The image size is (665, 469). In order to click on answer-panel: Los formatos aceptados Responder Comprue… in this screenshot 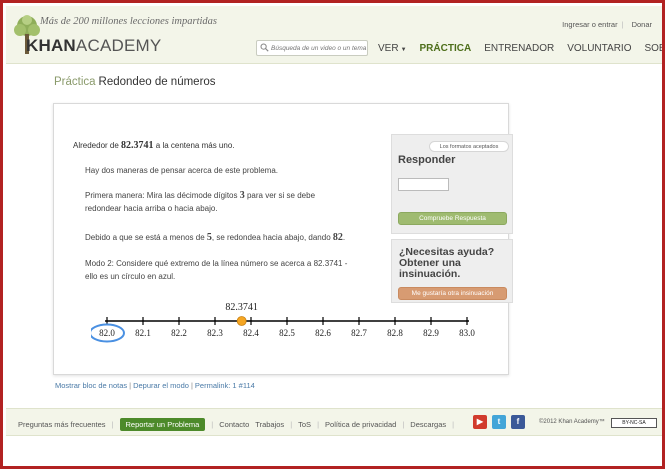, I will do `click(452, 184)`.